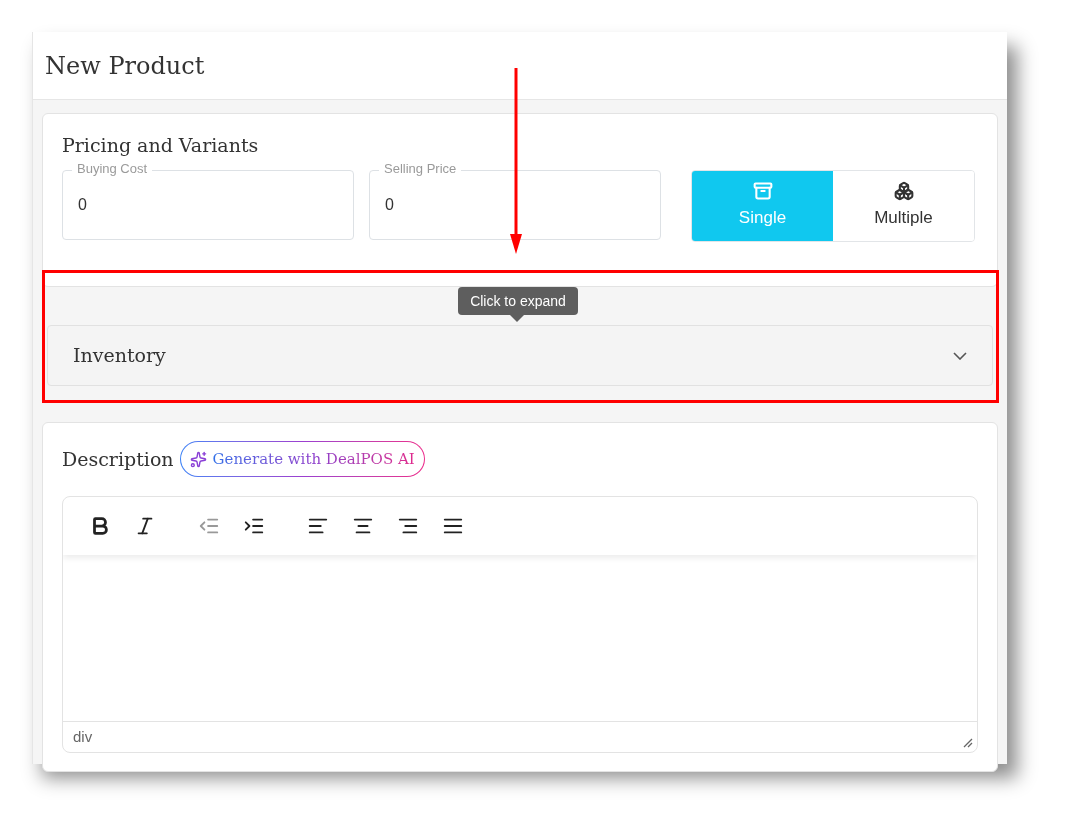  Describe the element at coordinates (903, 191) in the screenshot. I see `boxes-icon` at that location.